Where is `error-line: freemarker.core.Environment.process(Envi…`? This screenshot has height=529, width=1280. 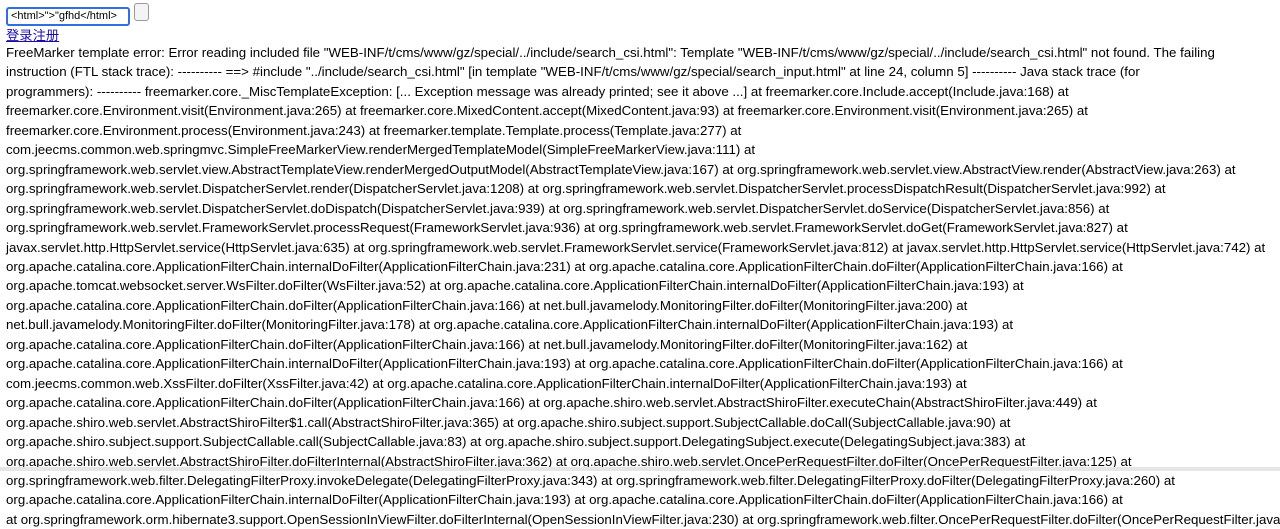
error-line: freemarker.core.Environment.process(Envi… is located at coordinates (374, 130).